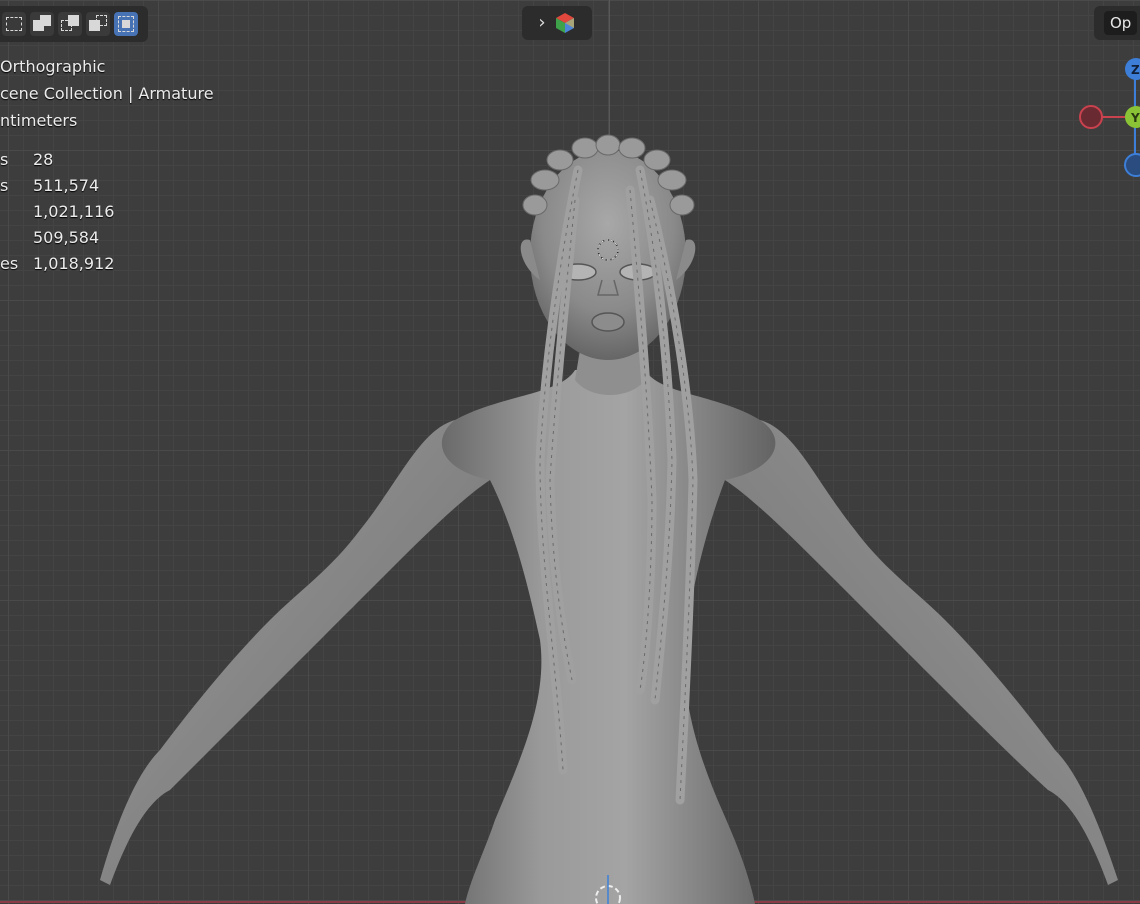  Describe the element at coordinates (74, 211) in the screenshot. I see `stat-value: 1,021,116` at that location.